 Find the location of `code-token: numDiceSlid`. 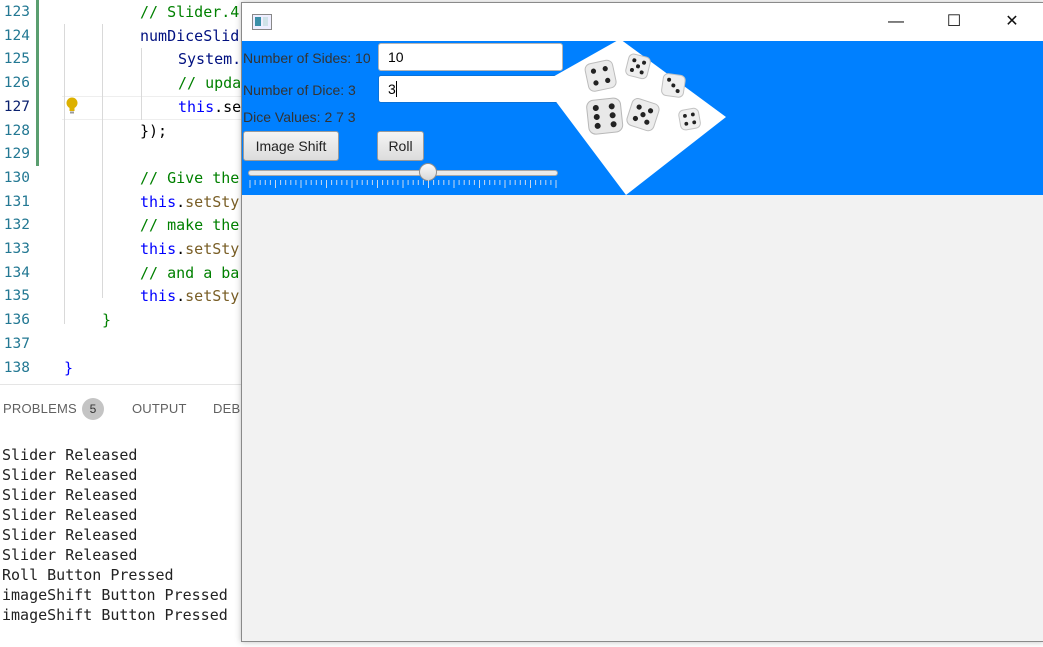

code-token: numDiceSlid is located at coordinates (190, 35).